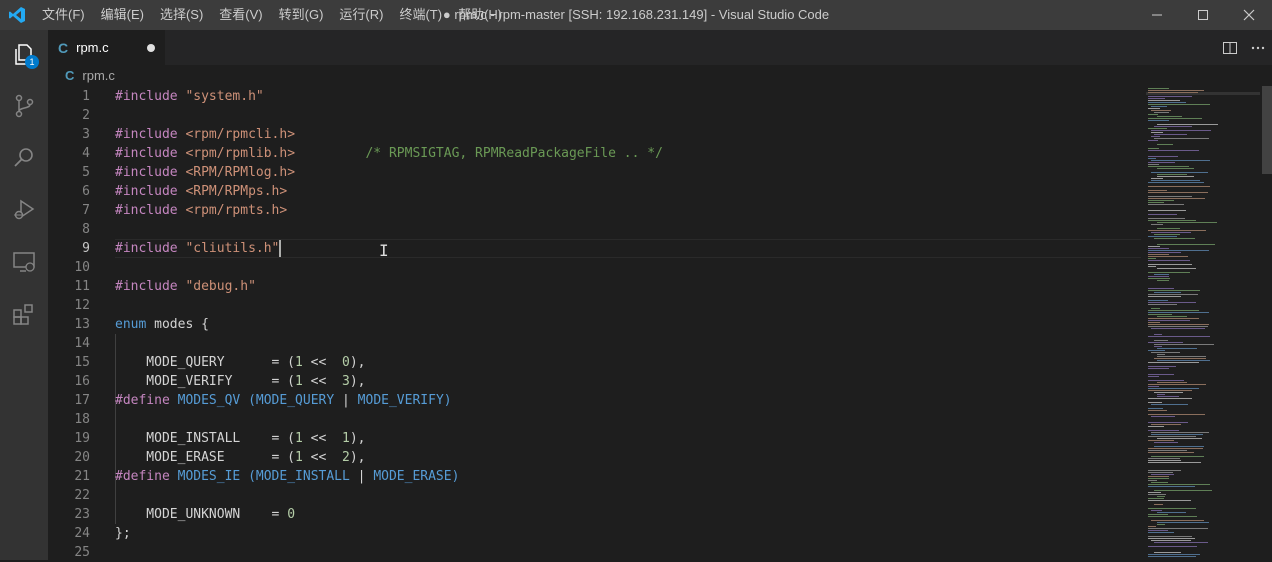 The image size is (1272, 562). I want to click on line-number: 15, so click(69, 362).